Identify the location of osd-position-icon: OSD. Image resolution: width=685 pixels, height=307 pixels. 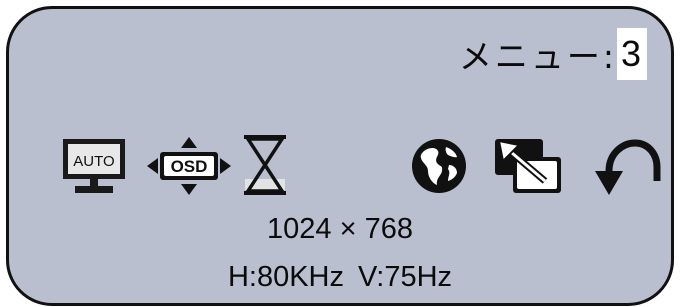
(189, 166).